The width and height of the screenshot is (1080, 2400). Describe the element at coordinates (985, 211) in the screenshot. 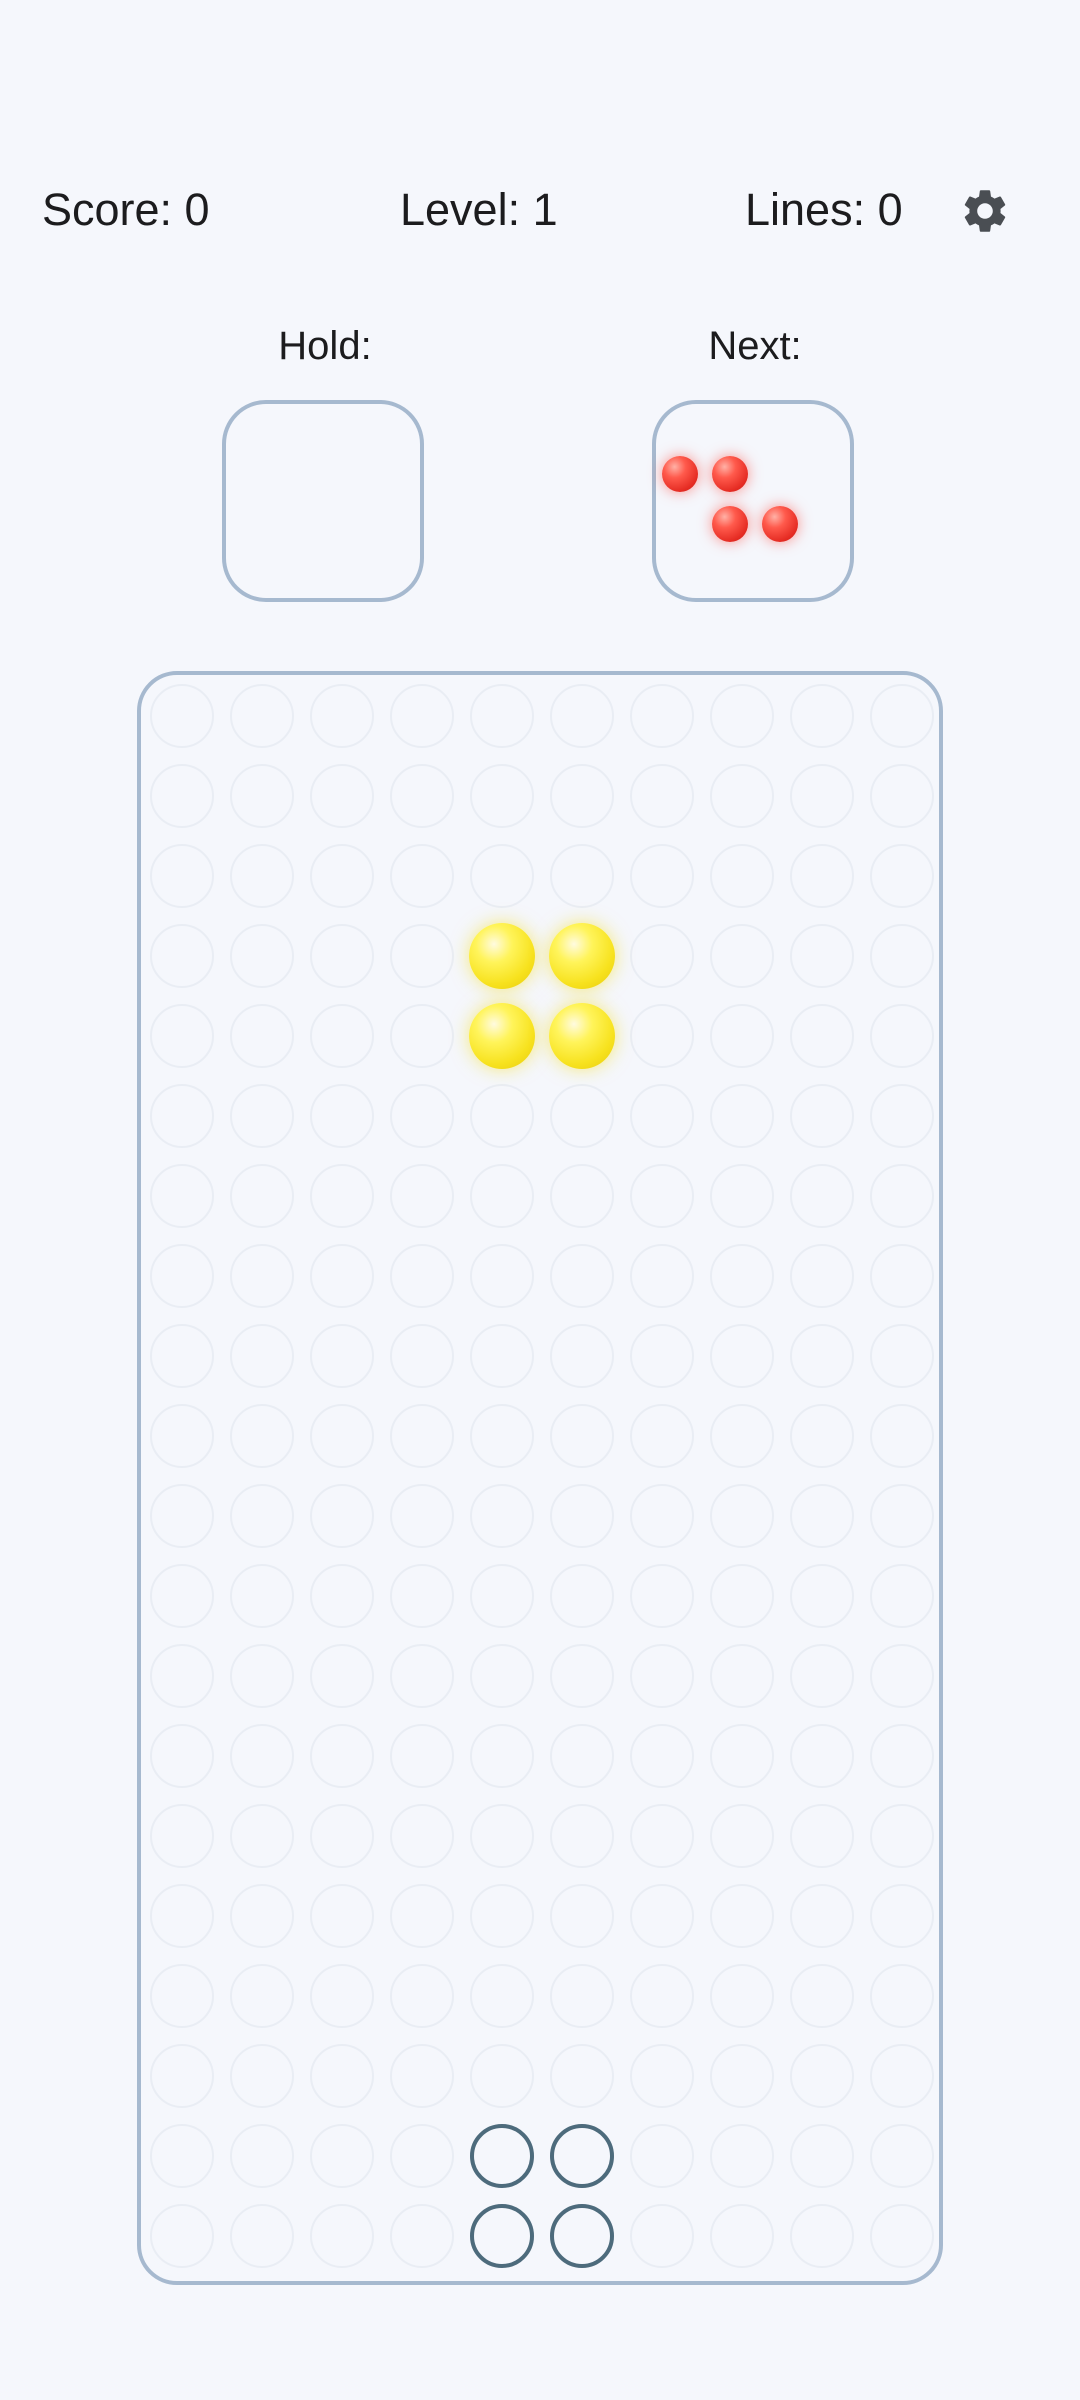

I see `settings-button` at that location.